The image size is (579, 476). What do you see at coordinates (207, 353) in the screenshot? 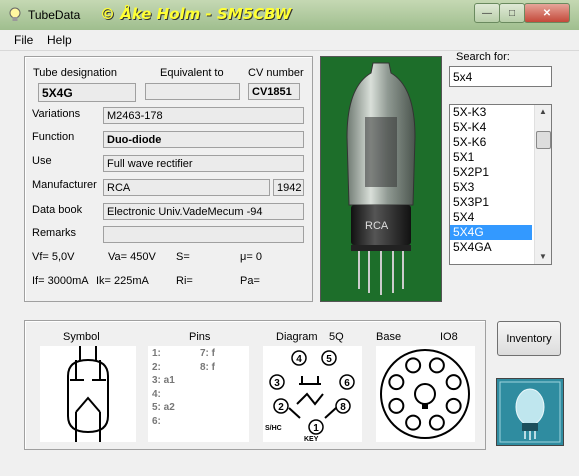
I see `pin-entry: 7: f` at bounding box center [207, 353].